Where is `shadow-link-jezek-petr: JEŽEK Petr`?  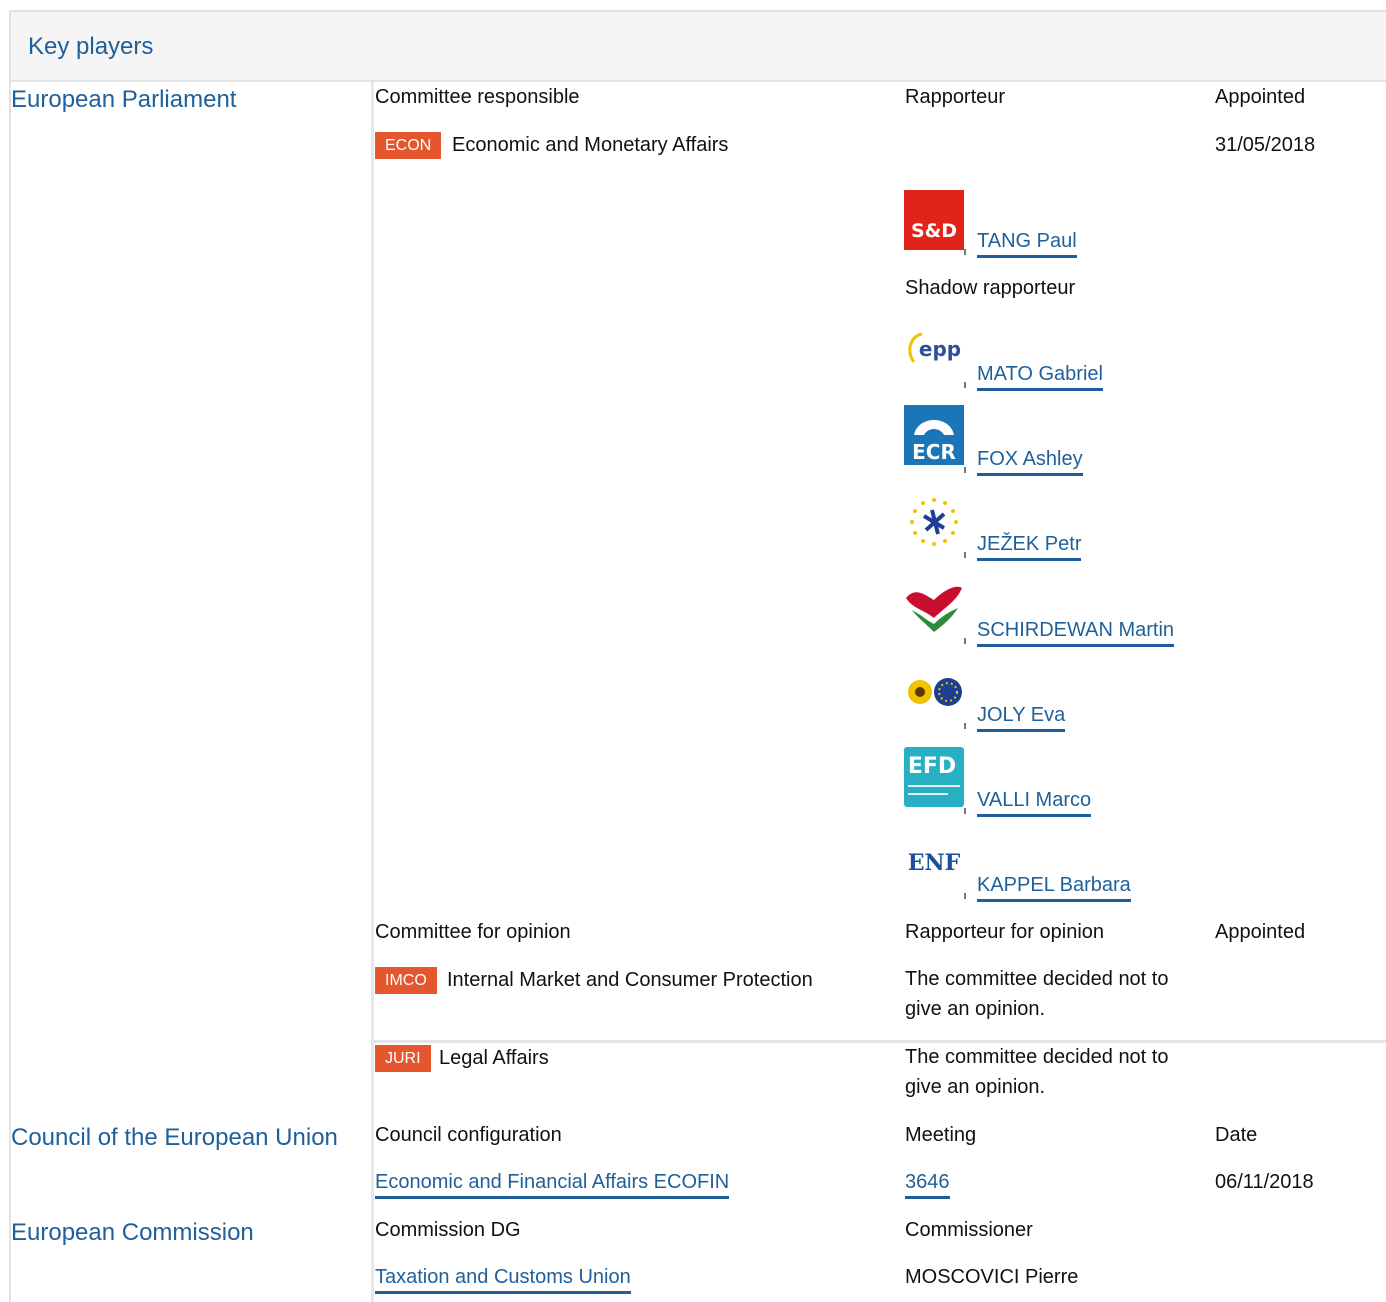 shadow-link-jezek-petr: JEŽEK Petr is located at coordinates (1029, 546).